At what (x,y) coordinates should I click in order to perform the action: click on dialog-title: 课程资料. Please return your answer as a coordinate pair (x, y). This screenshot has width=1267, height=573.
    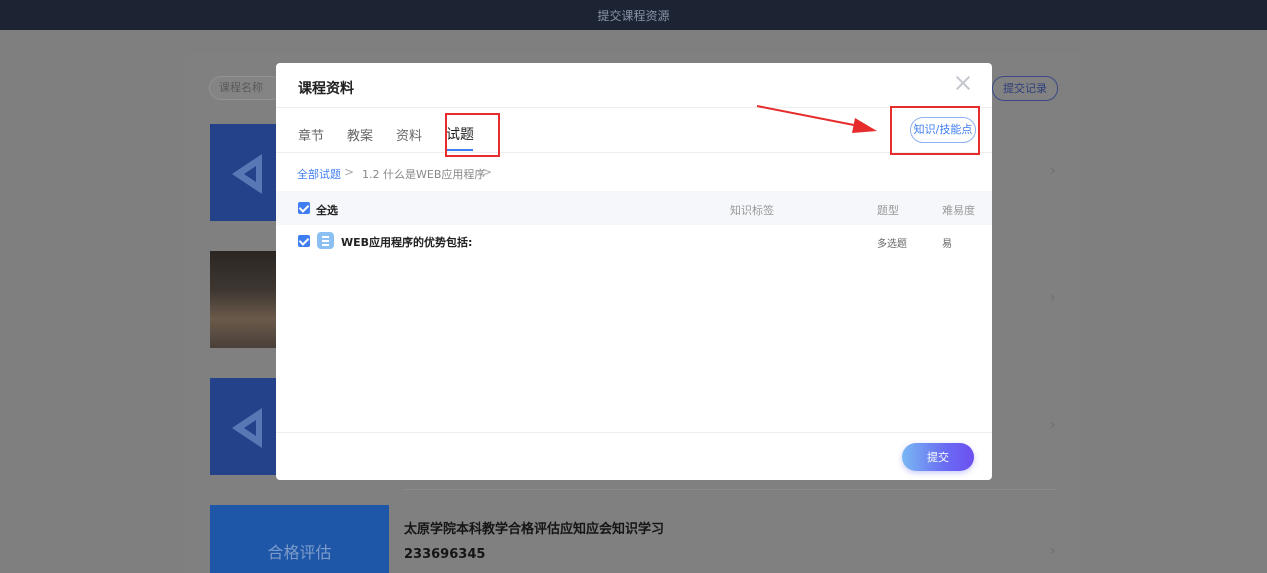
    Looking at the image, I should click on (326, 89).